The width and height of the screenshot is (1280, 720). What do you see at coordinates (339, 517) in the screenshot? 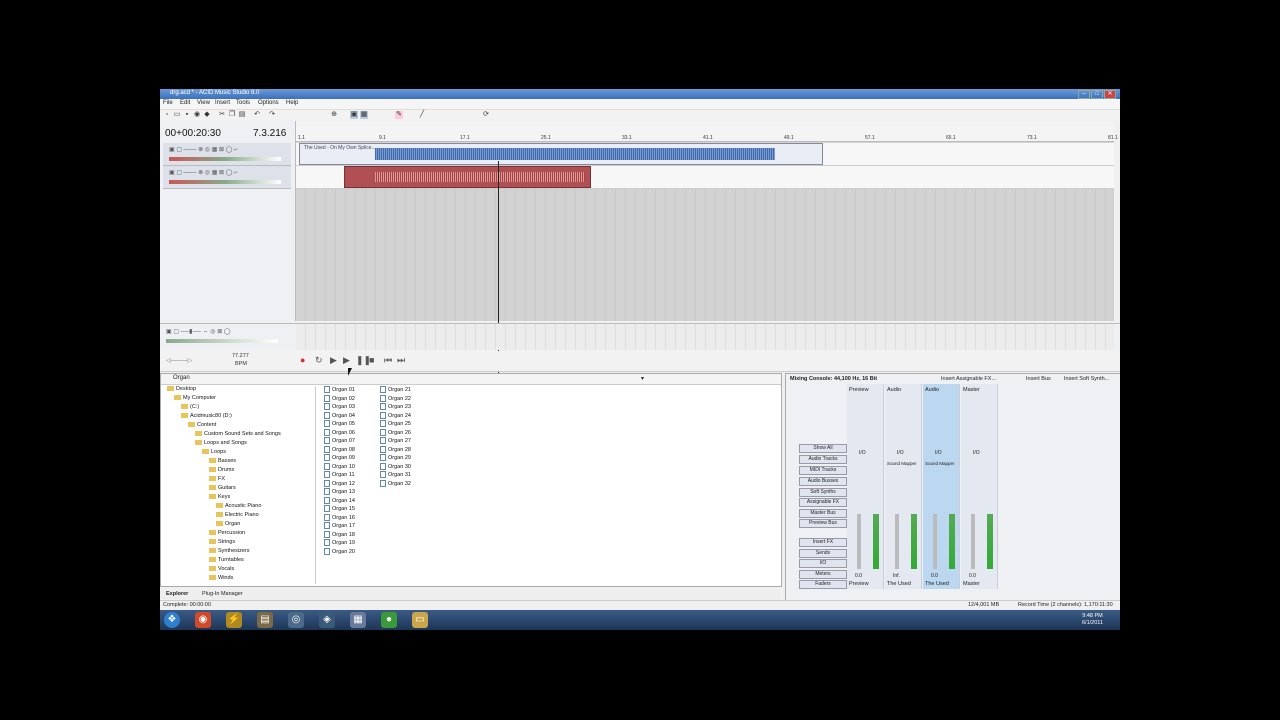
I see `file-item: Organ 16` at bounding box center [339, 517].